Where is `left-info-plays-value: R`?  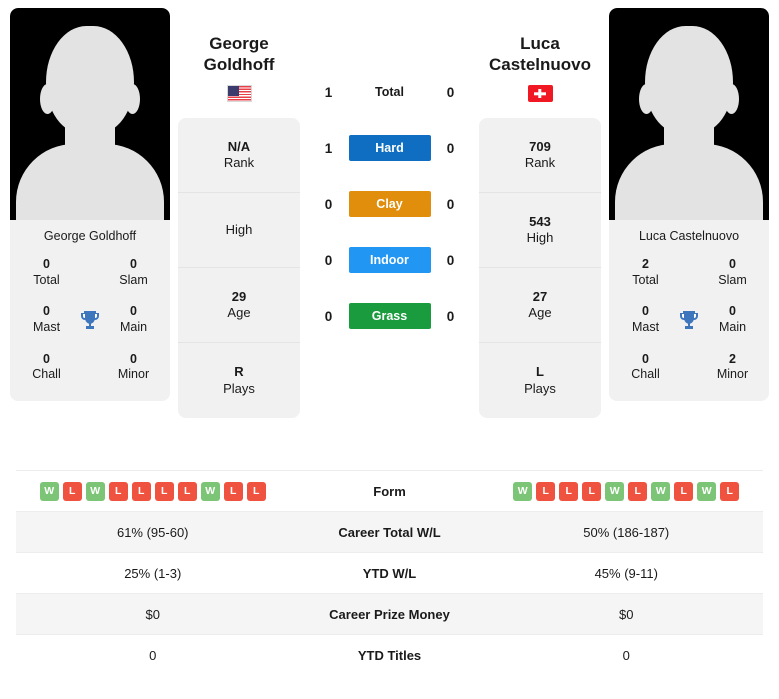 left-info-plays-value: R is located at coordinates (239, 372).